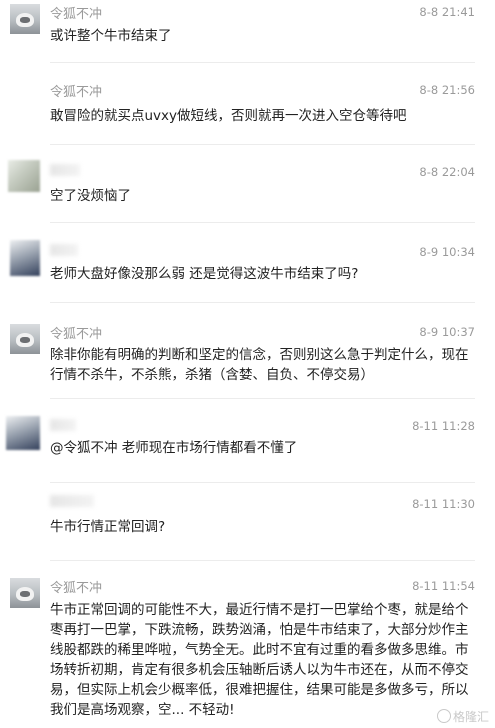  What do you see at coordinates (447, 332) in the screenshot?
I see `comment-time: 8-9 10:37` at bounding box center [447, 332].